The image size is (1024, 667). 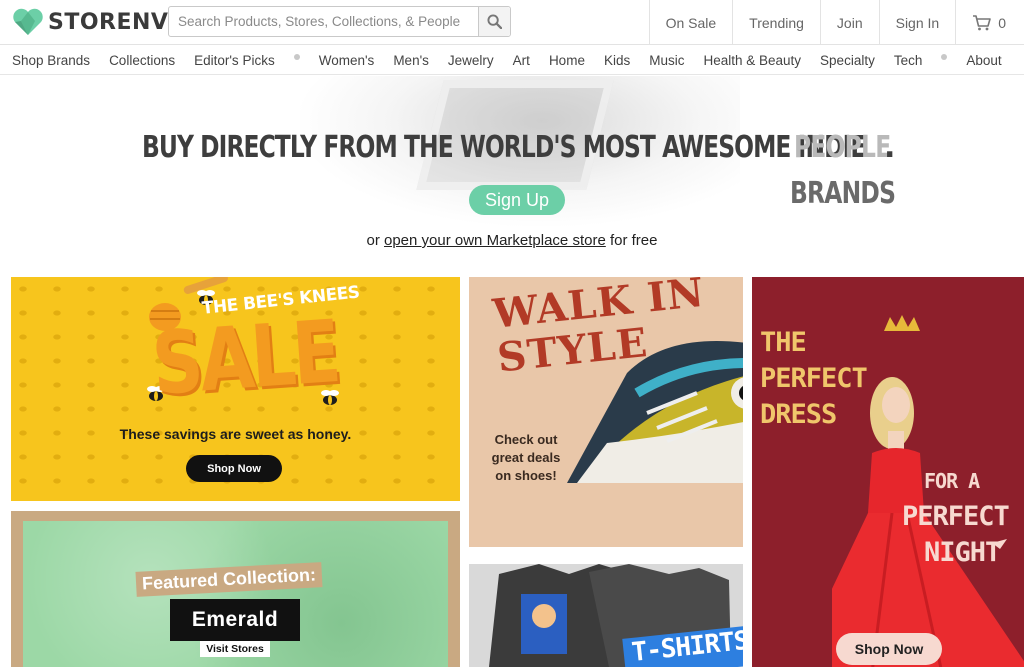 What do you see at coordinates (617, 60) in the screenshot?
I see `category-kids: Kids` at bounding box center [617, 60].